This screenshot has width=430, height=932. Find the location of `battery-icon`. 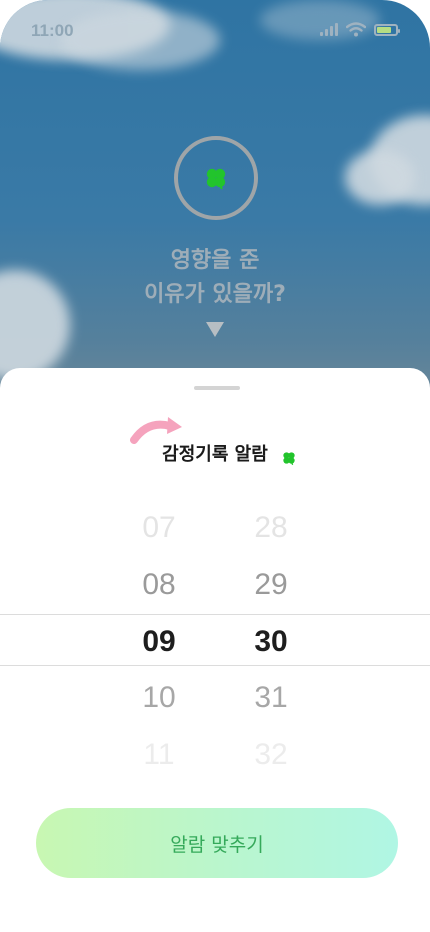

battery-icon is located at coordinates (387, 29).